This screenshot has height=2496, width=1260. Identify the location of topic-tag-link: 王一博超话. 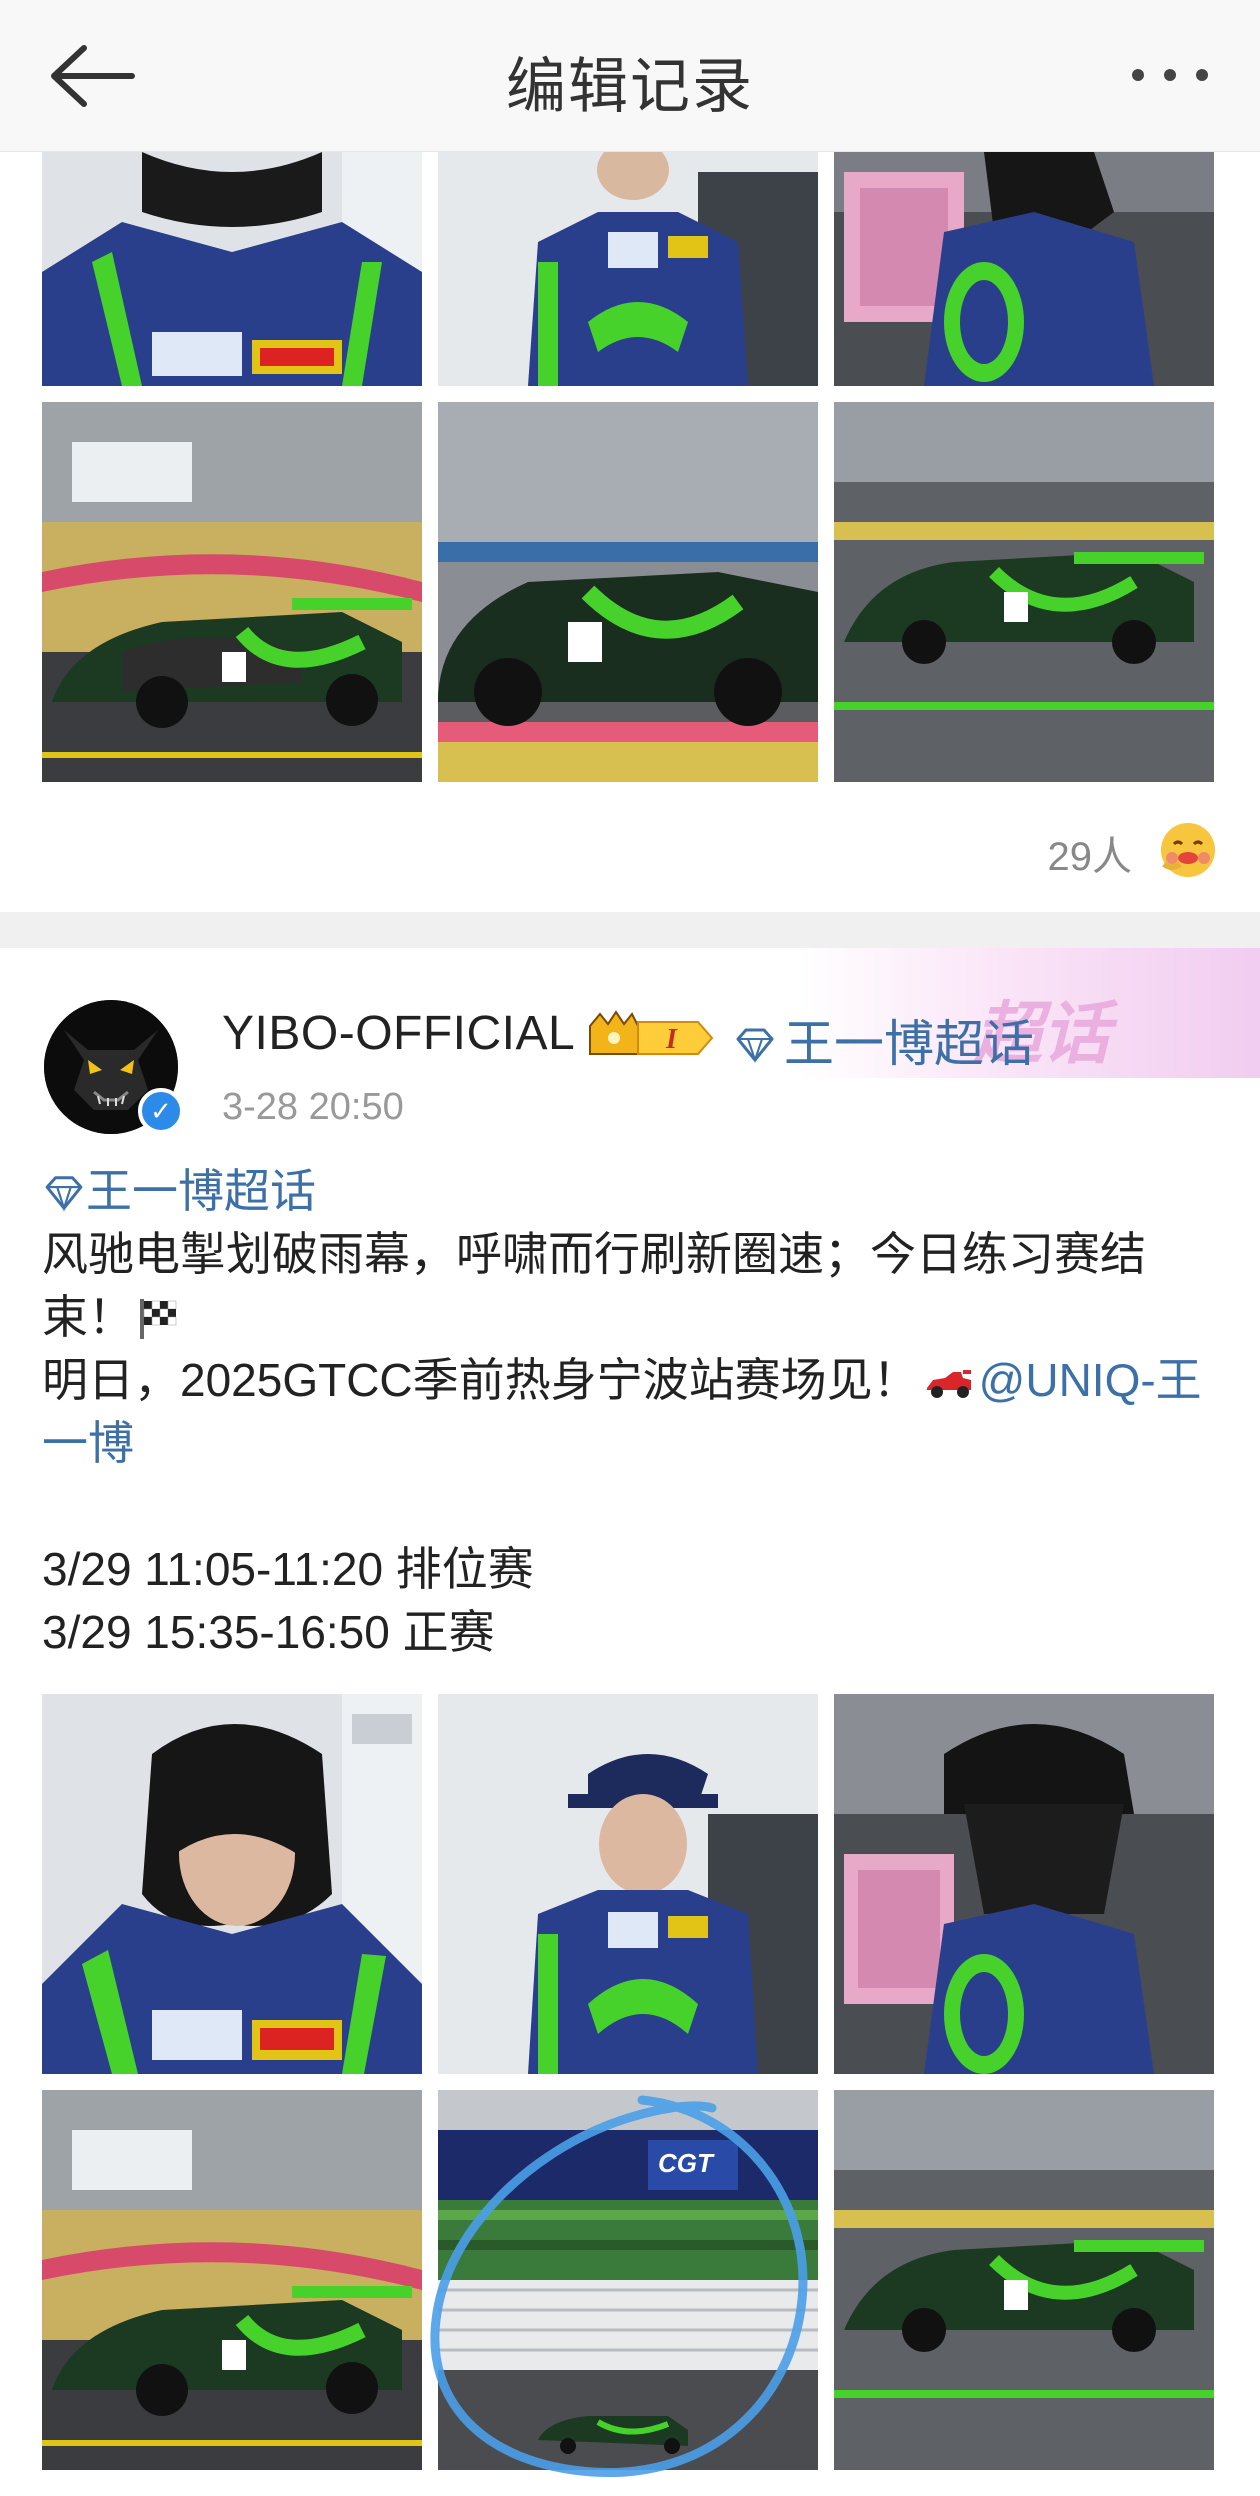
(179, 1191).